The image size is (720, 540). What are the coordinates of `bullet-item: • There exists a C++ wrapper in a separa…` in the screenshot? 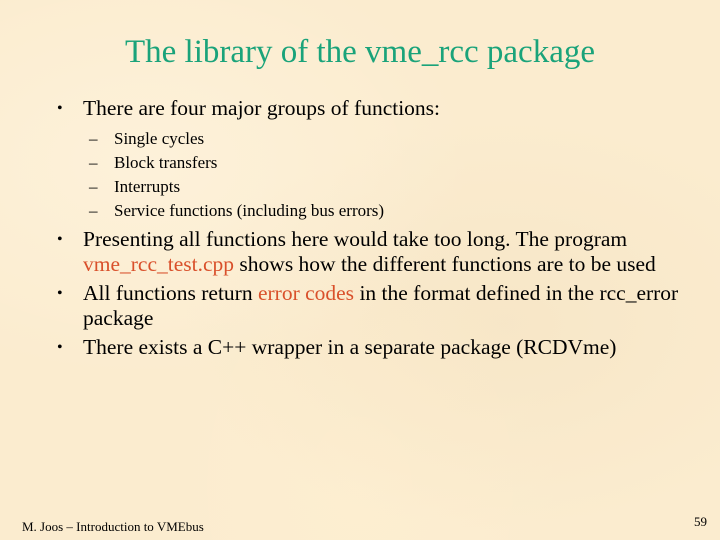 It's located at (377, 347).